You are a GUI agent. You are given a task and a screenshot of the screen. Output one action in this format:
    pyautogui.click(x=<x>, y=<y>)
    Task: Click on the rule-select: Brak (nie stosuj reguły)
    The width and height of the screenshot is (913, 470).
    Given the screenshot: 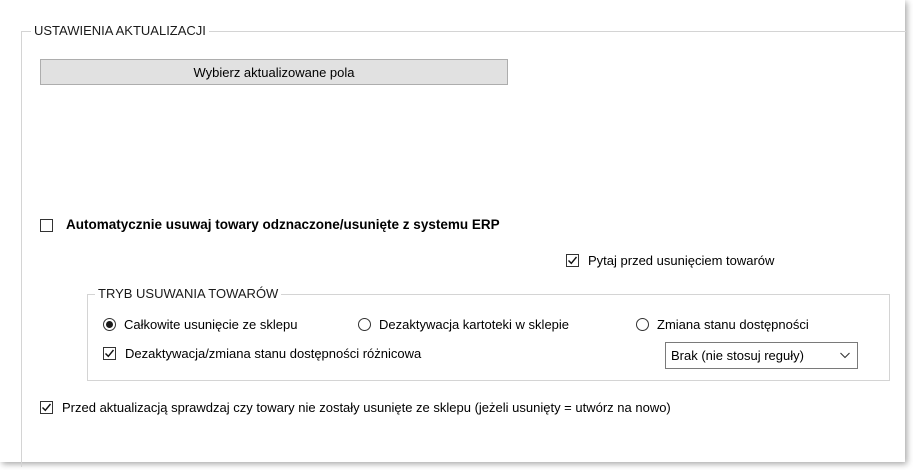 What is the action you would take?
    pyautogui.click(x=761, y=355)
    